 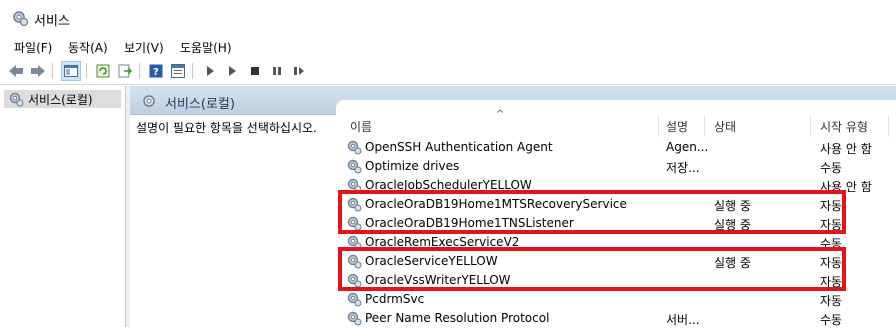 What do you see at coordinates (299, 71) in the screenshot?
I see `restart-icon` at bounding box center [299, 71].